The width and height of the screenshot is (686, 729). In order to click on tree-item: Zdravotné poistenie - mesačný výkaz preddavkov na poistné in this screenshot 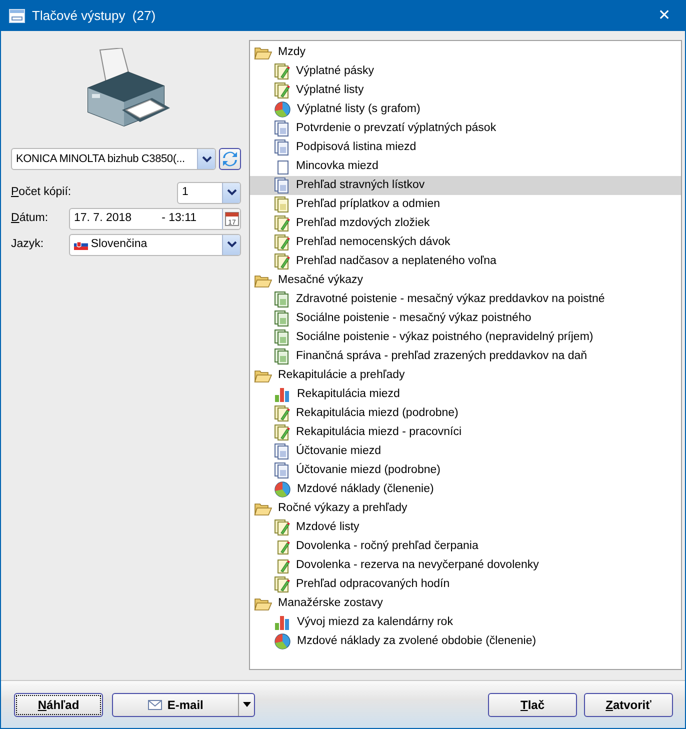, I will do `click(465, 299)`.